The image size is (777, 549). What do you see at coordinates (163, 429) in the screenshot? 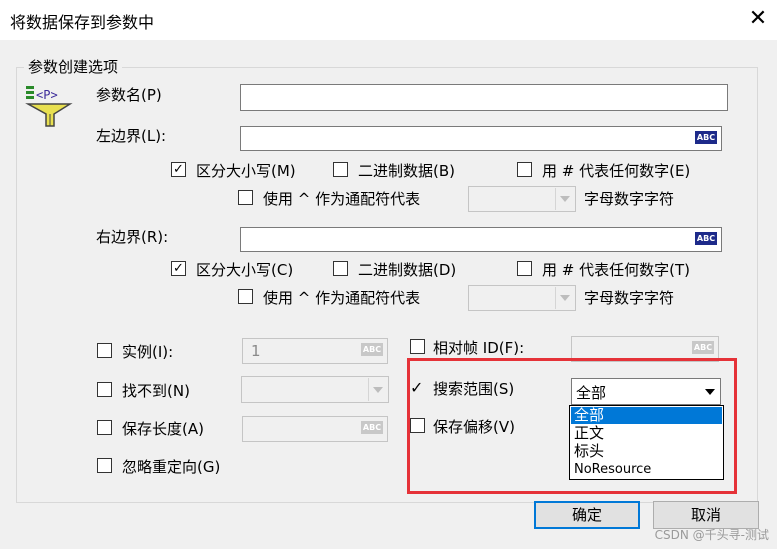
I see `save-length-label: 保存长度(A)` at bounding box center [163, 429].